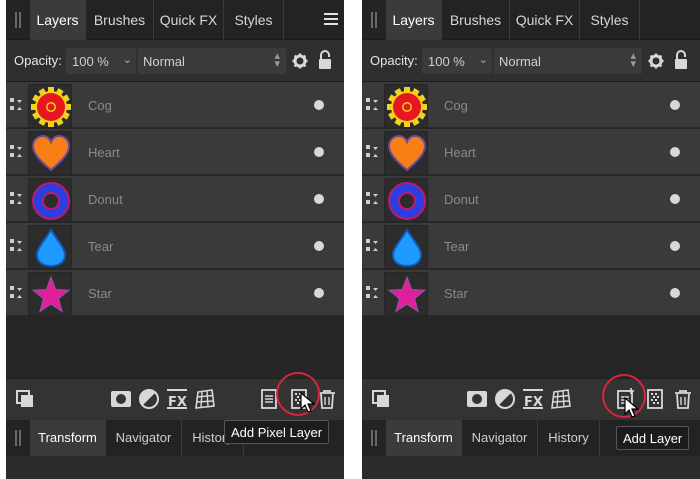  Describe the element at coordinates (569, 438) in the screenshot. I see `tab-history: History` at that location.